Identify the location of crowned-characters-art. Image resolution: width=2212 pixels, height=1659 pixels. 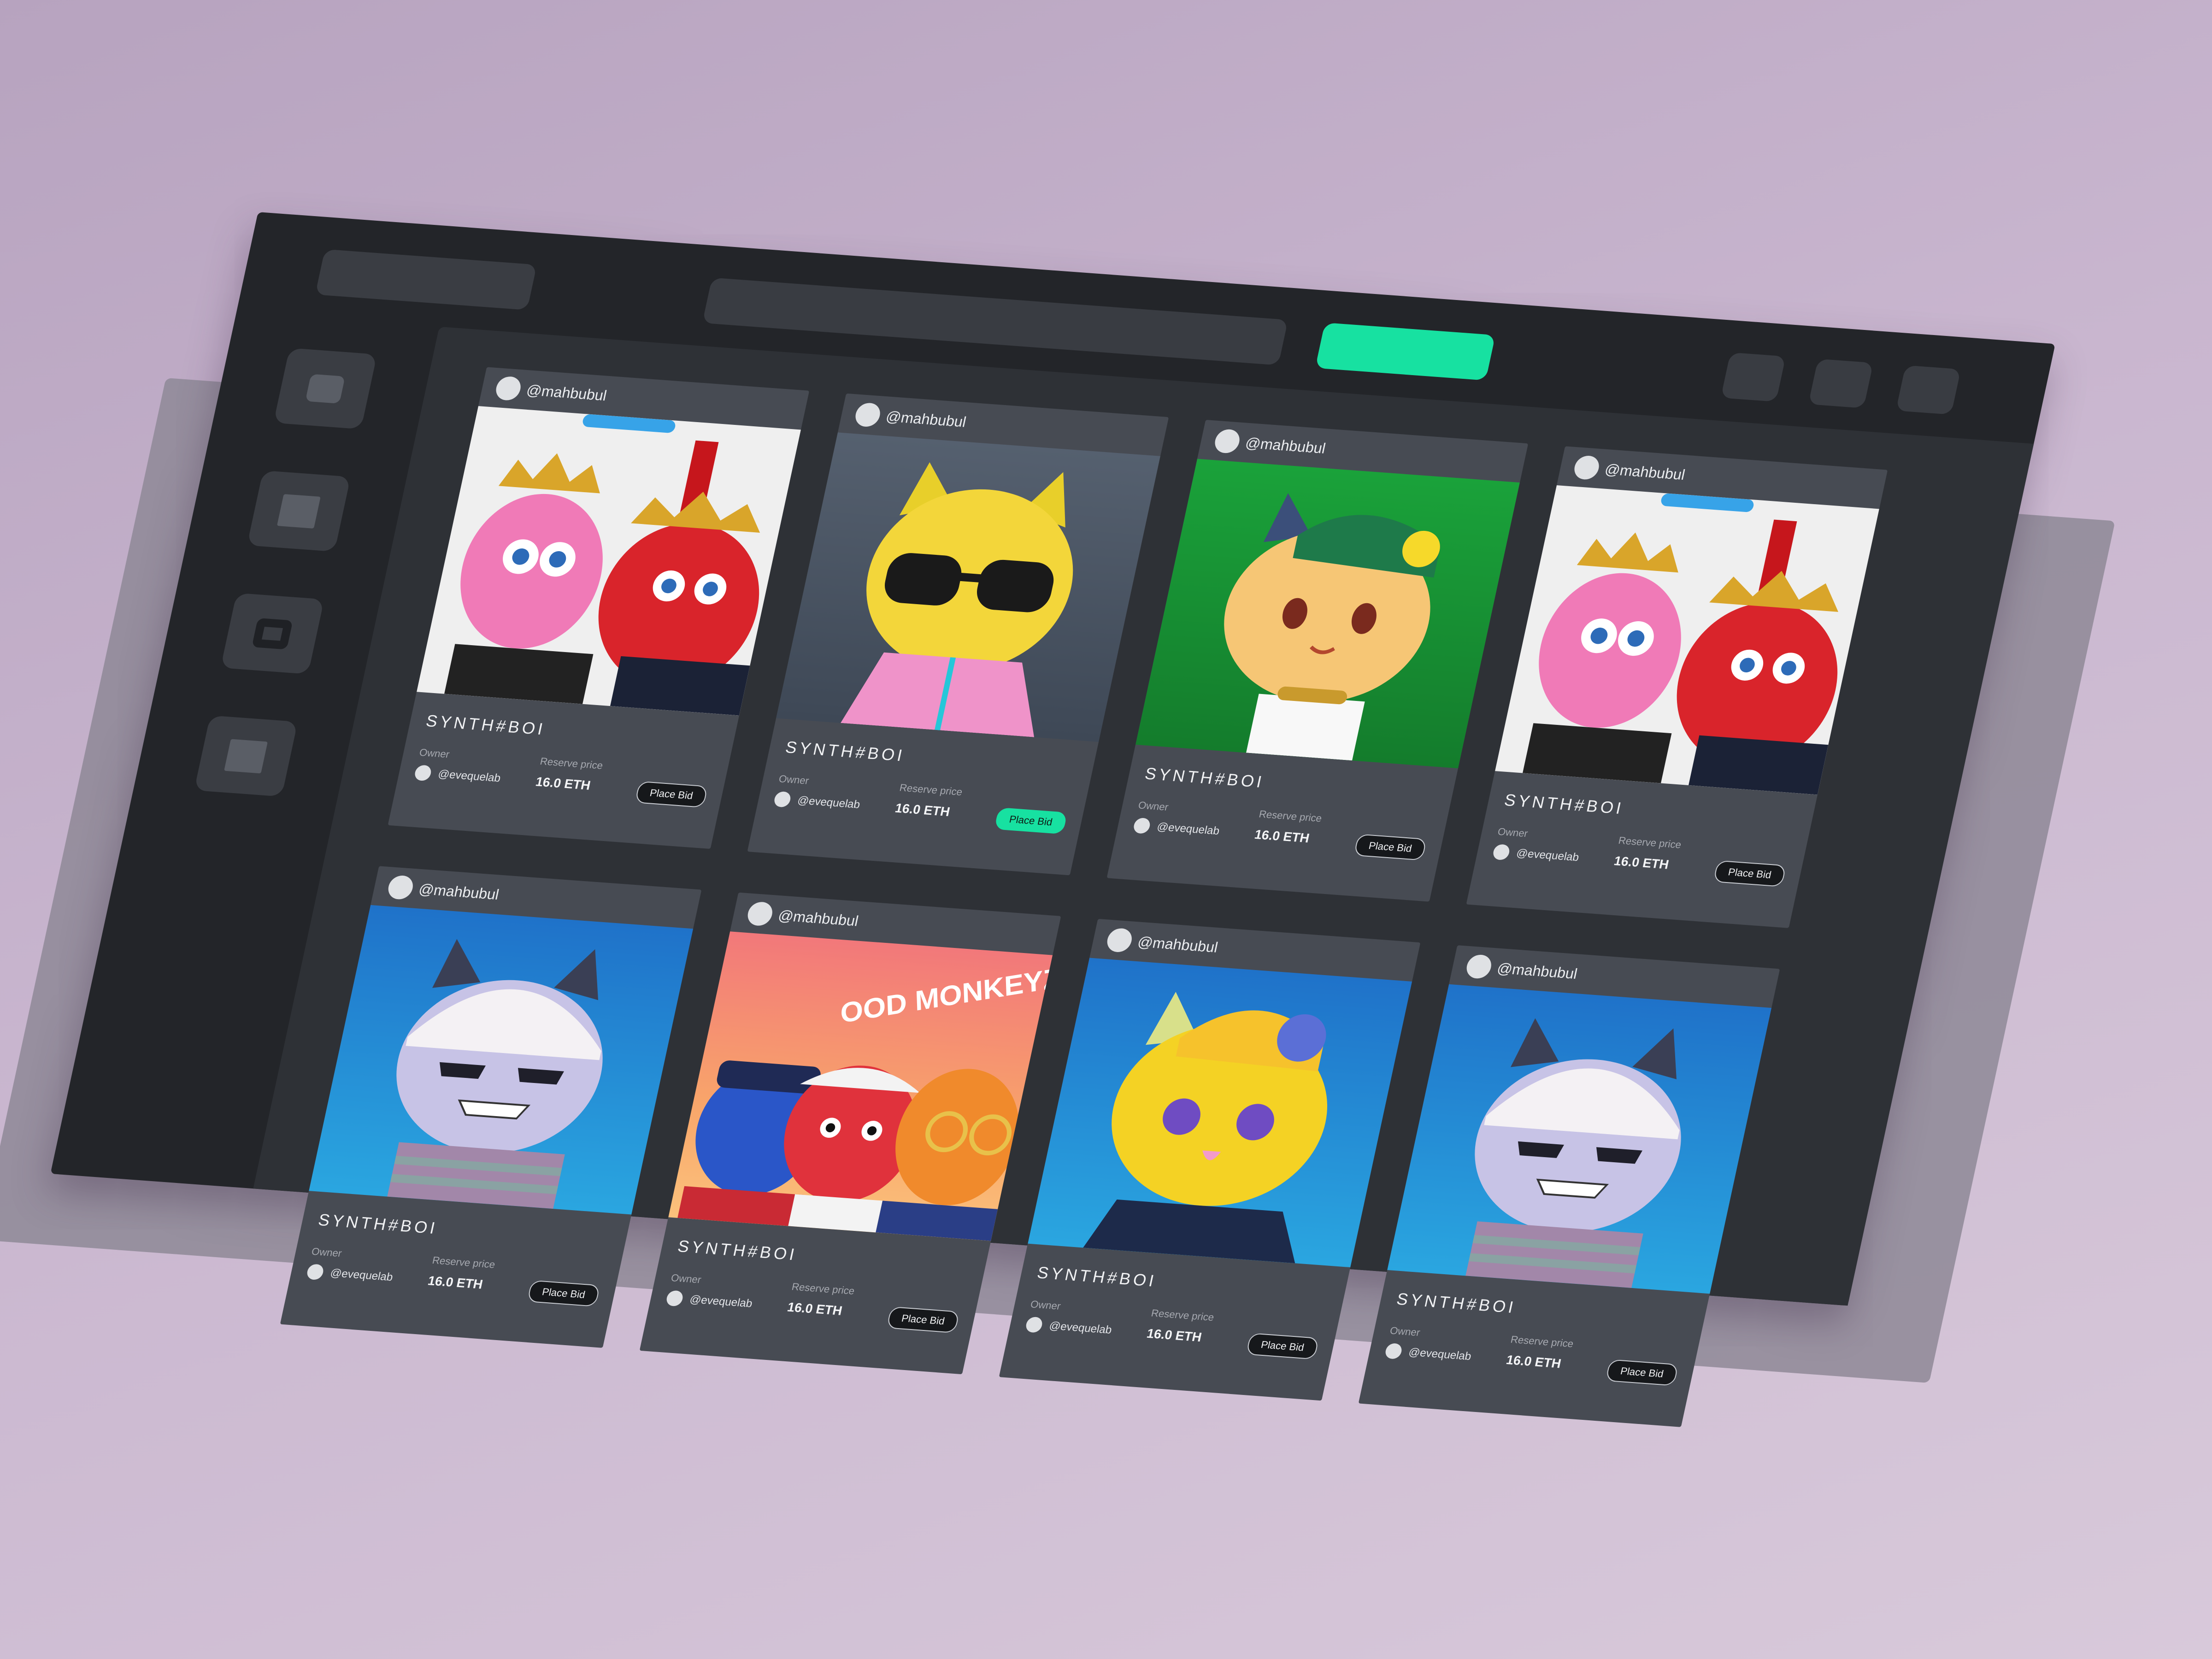
(602, 565).